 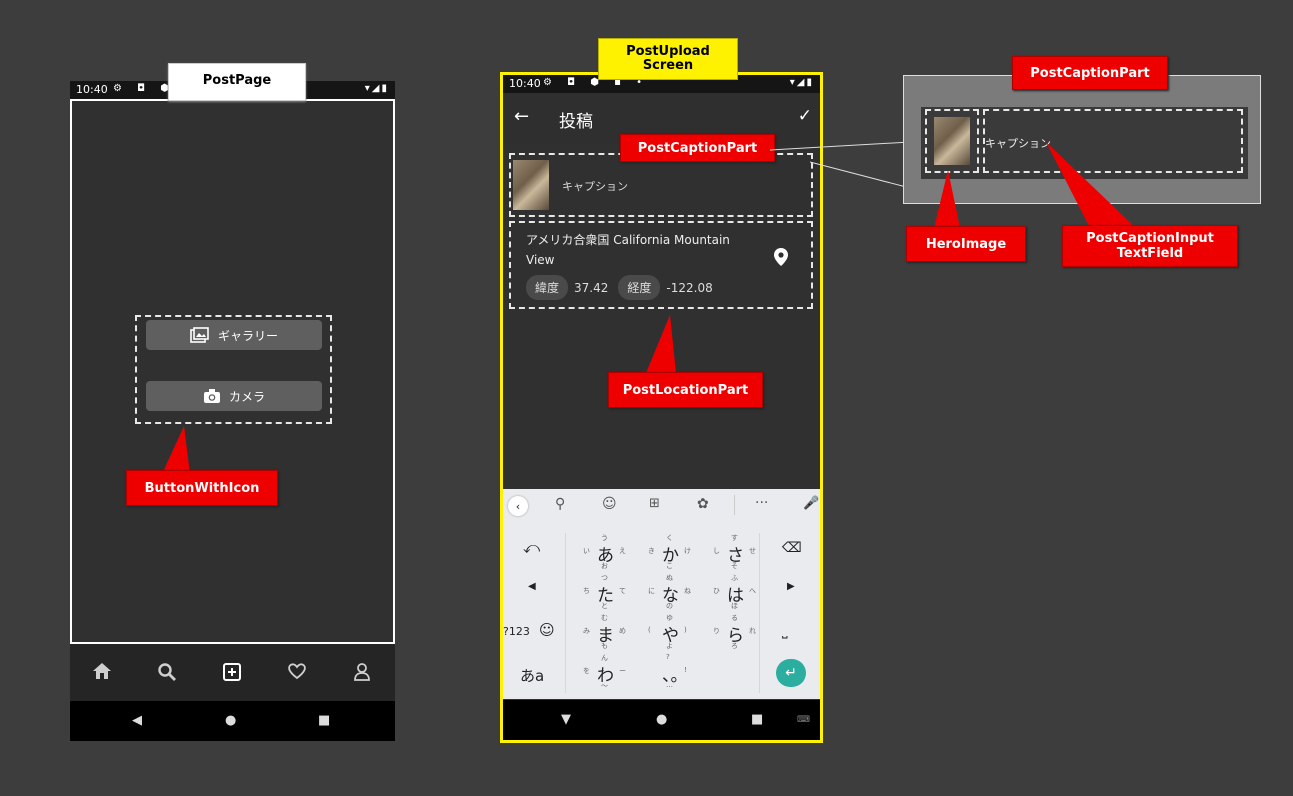 I want to click on kana-flick-left: ひ, so click(x=716, y=591).